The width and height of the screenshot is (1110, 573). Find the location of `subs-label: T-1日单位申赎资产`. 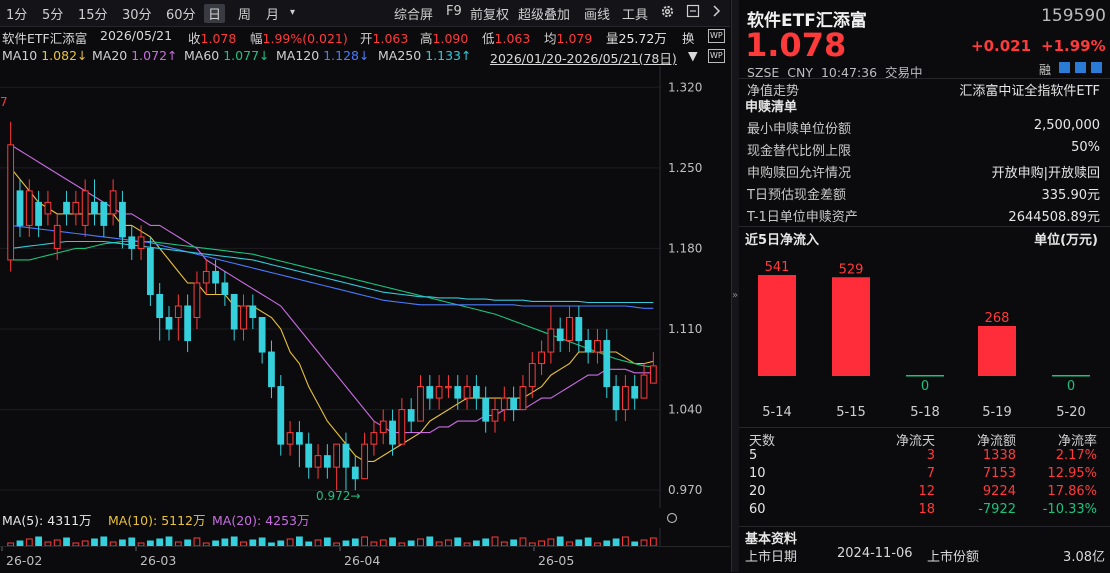

subs-label: T-1日单位申赎资产 is located at coordinates (802, 217).